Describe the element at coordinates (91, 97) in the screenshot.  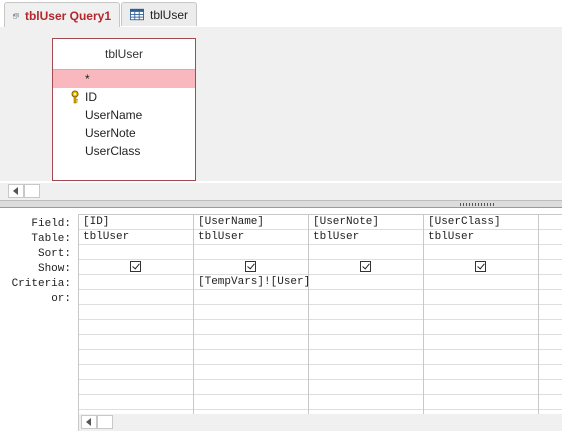
I see `field-label: ID` at that location.